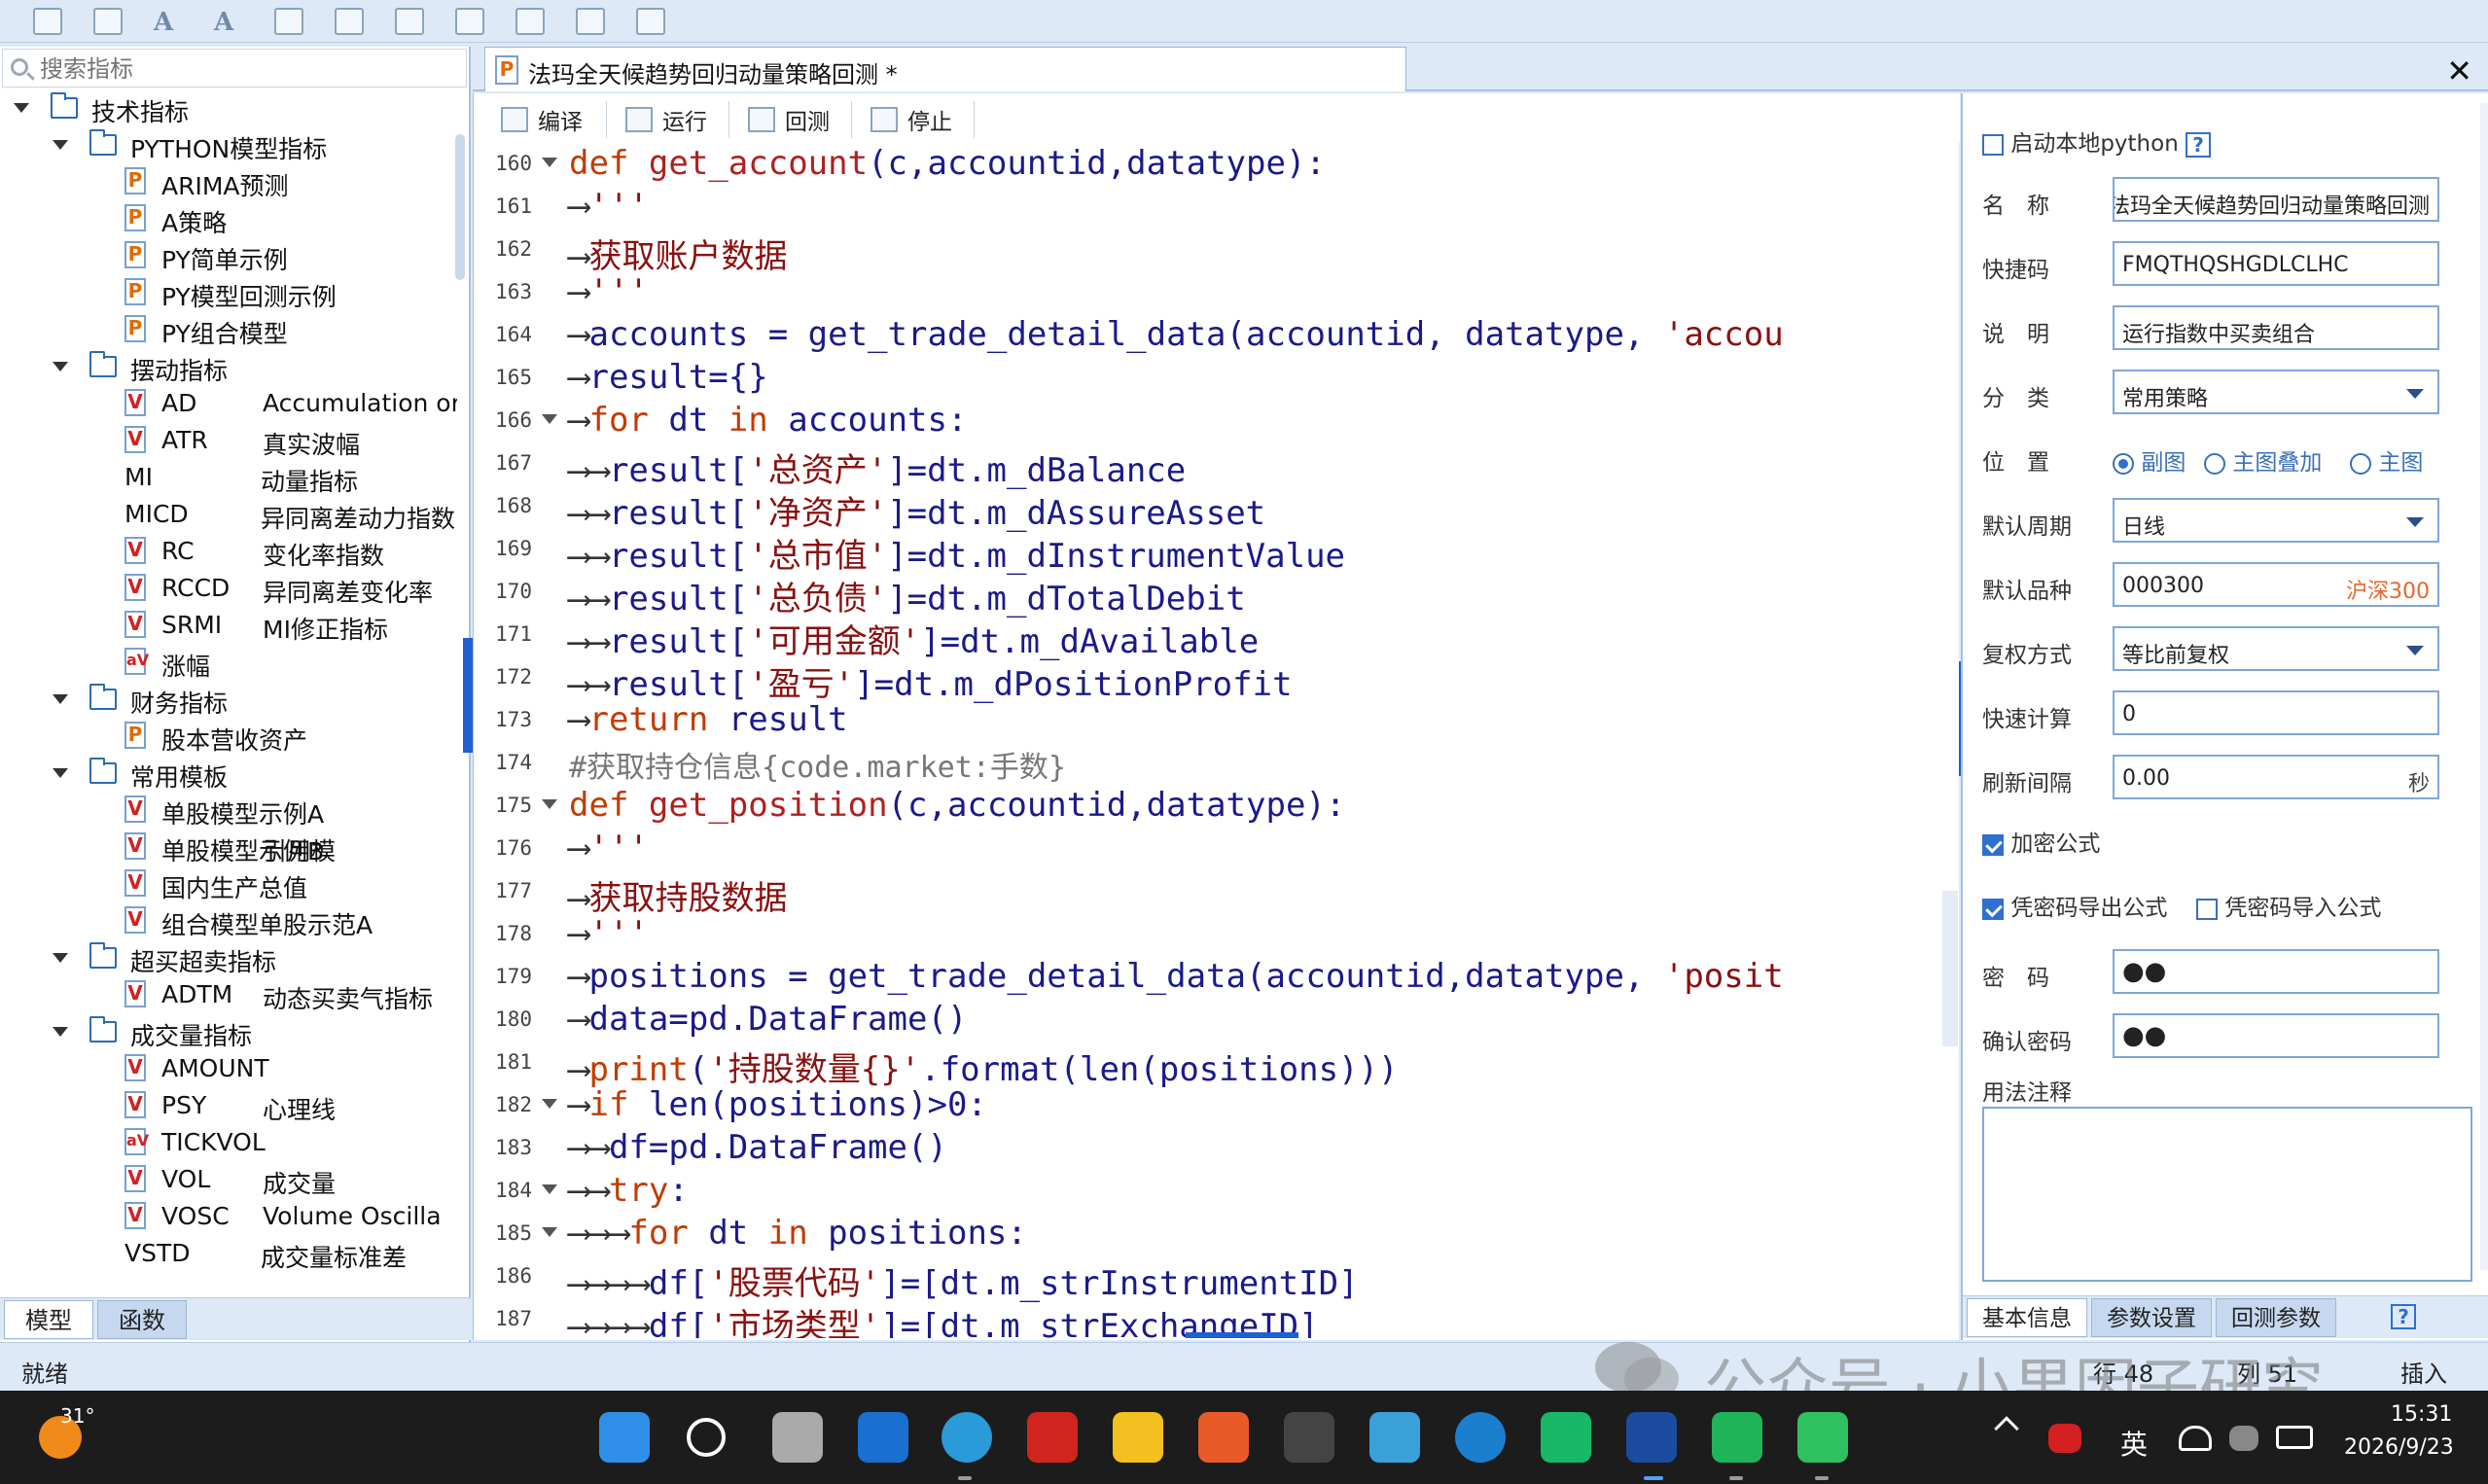  I want to click on settings-icon, so click(591, 22).